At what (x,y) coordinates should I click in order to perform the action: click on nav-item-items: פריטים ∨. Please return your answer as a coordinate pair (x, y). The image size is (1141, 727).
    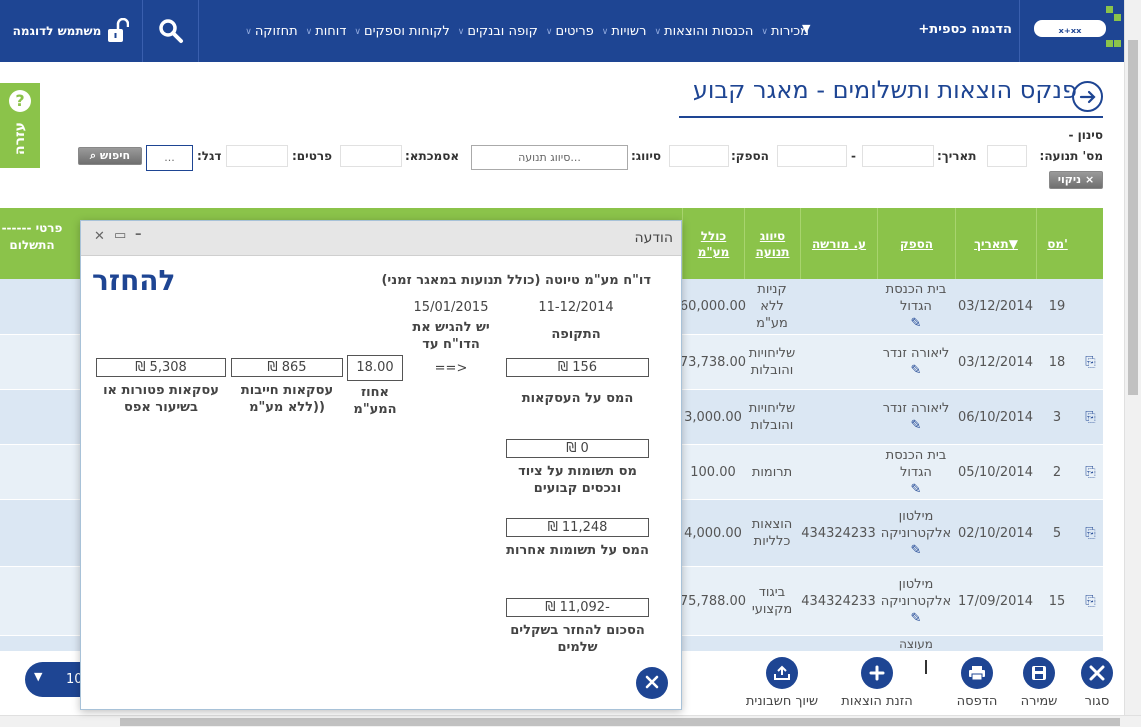
    Looking at the image, I should click on (570, 31).